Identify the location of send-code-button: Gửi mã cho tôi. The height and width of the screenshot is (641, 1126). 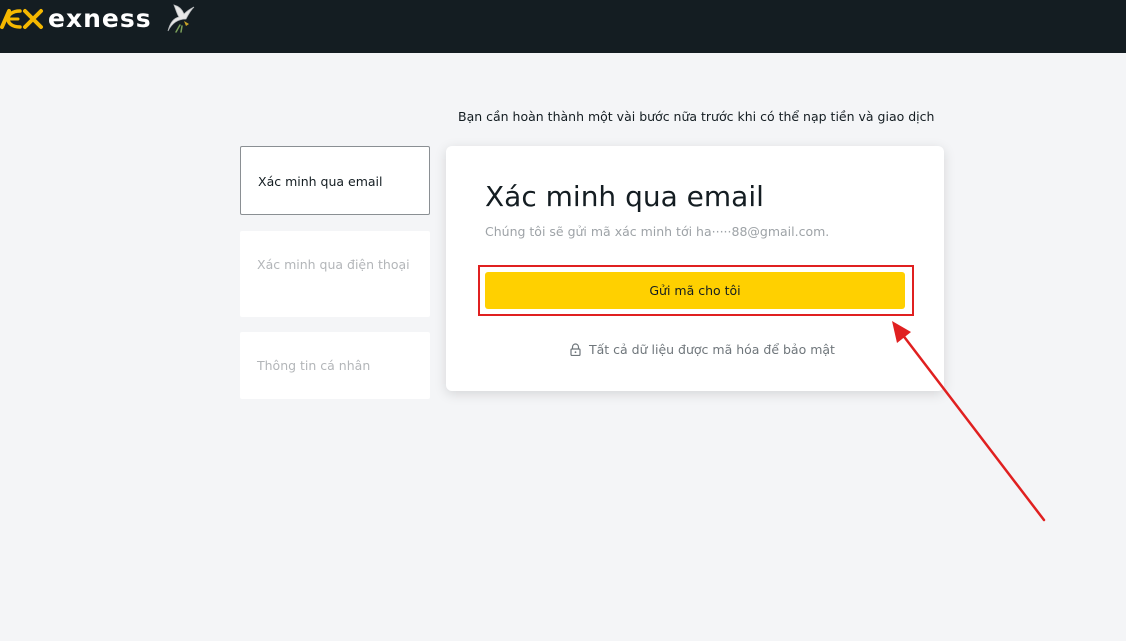
(695, 290).